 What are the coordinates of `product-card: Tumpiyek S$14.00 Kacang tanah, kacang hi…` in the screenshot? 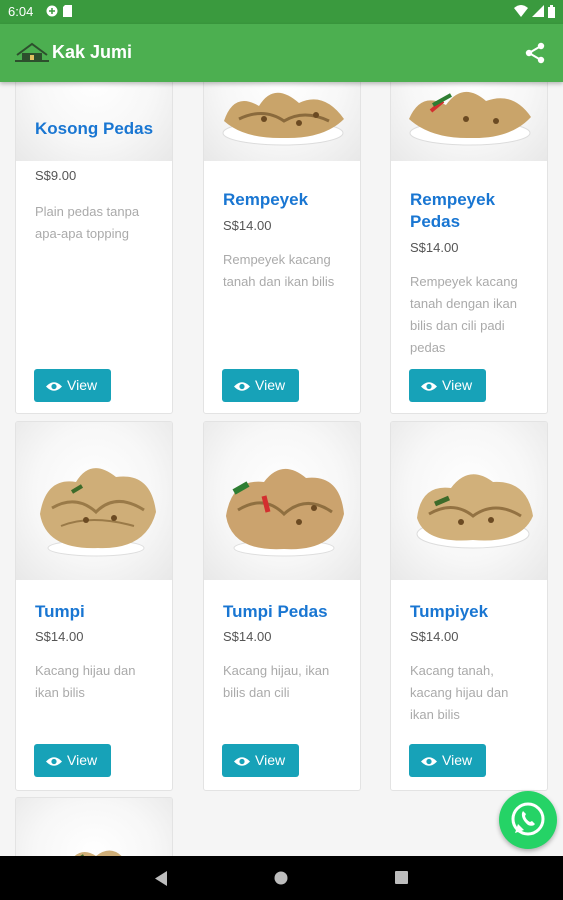 It's located at (469, 606).